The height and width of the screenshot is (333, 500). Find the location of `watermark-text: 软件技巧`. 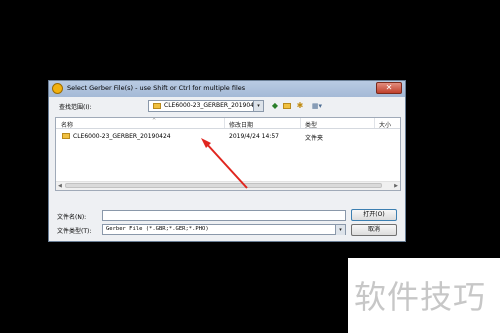

watermark-text: 软件技巧 is located at coordinates (420, 297).